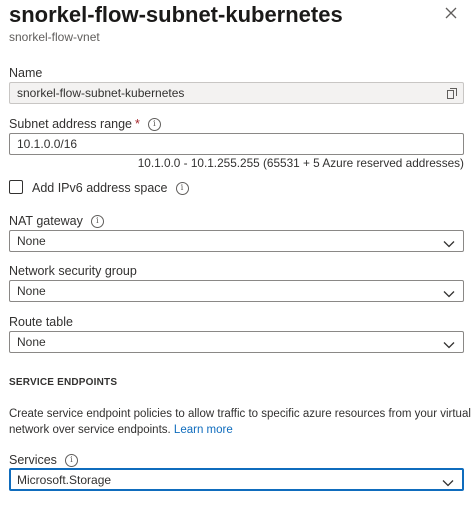 The height and width of the screenshot is (505, 474). Describe the element at coordinates (236, 144) in the screenshot. I see `address-range-input: 10.1.0.0/16` at that location.